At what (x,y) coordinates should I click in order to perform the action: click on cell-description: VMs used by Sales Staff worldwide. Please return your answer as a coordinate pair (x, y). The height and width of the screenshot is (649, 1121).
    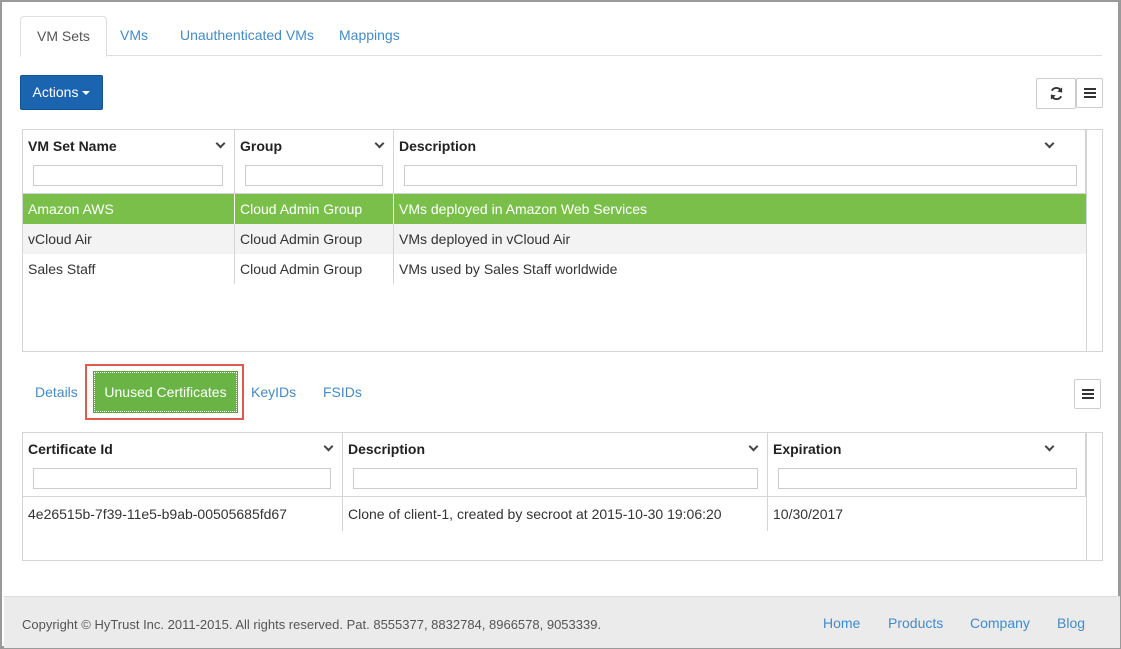
    Looking at the image, I should click on (508, 269).